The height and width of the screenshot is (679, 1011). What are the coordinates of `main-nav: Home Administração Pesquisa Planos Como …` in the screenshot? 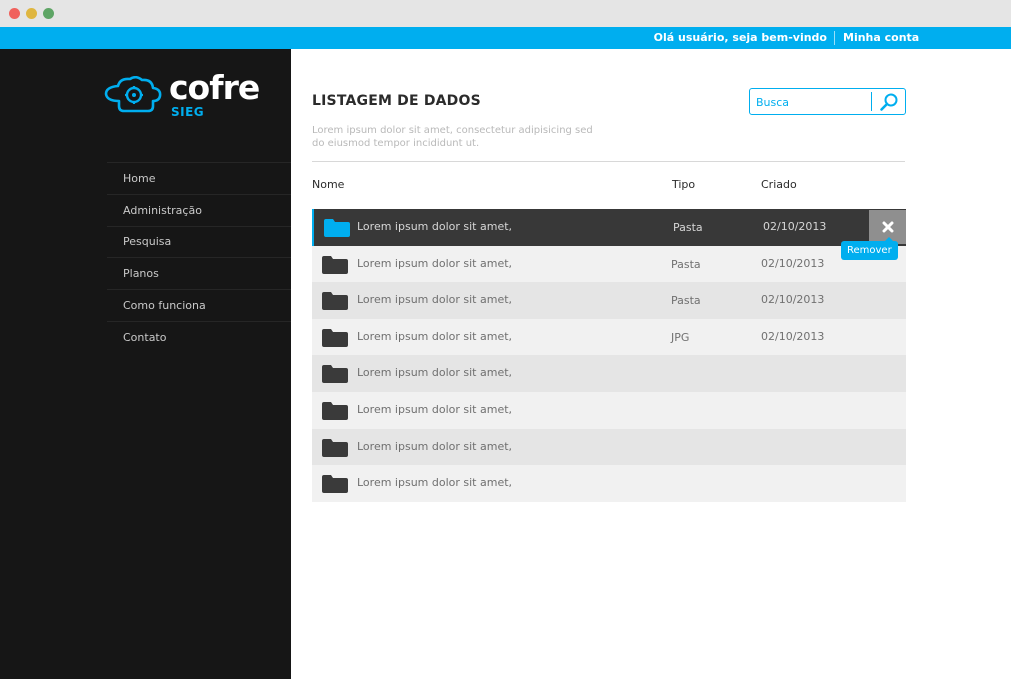 It's located at (199, 257).